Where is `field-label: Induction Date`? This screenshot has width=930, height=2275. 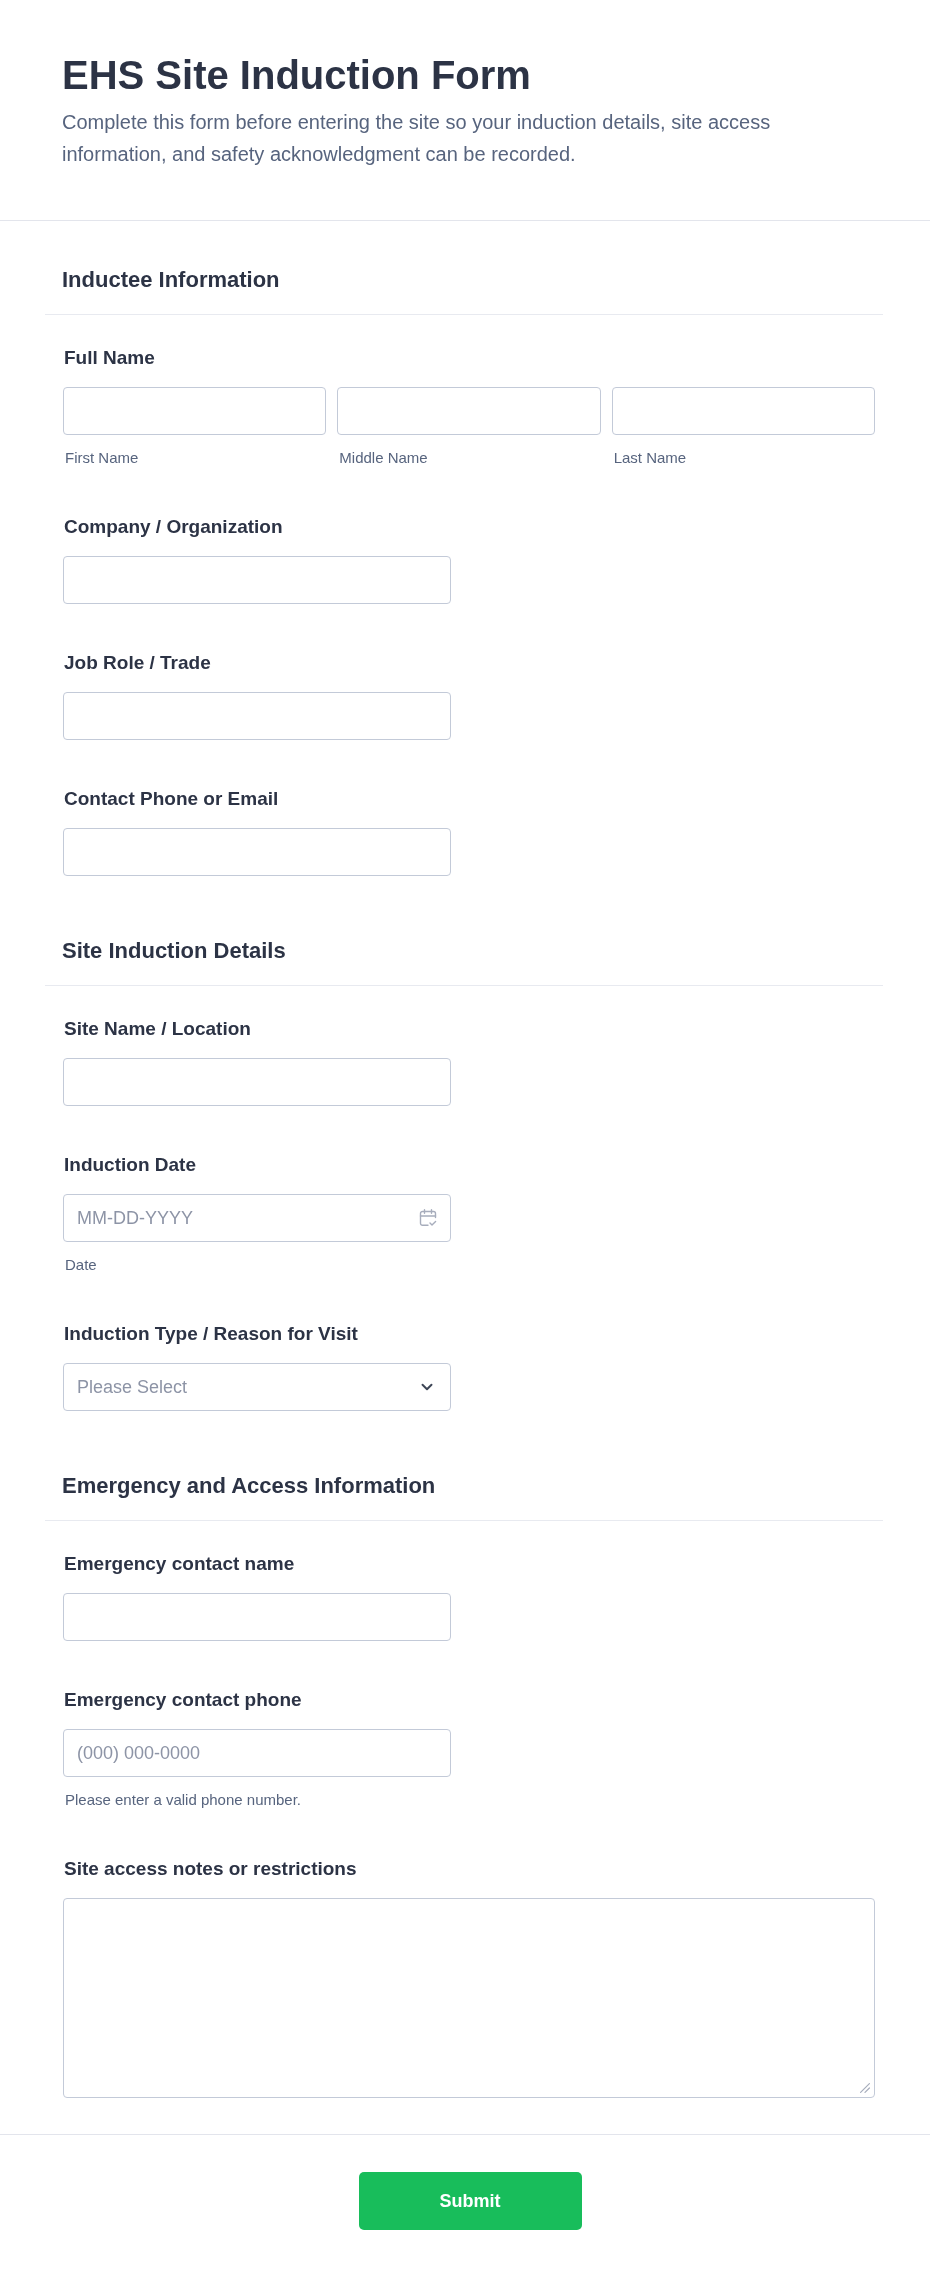
field-label: Induction Date is located at coordinates (129, 1165).